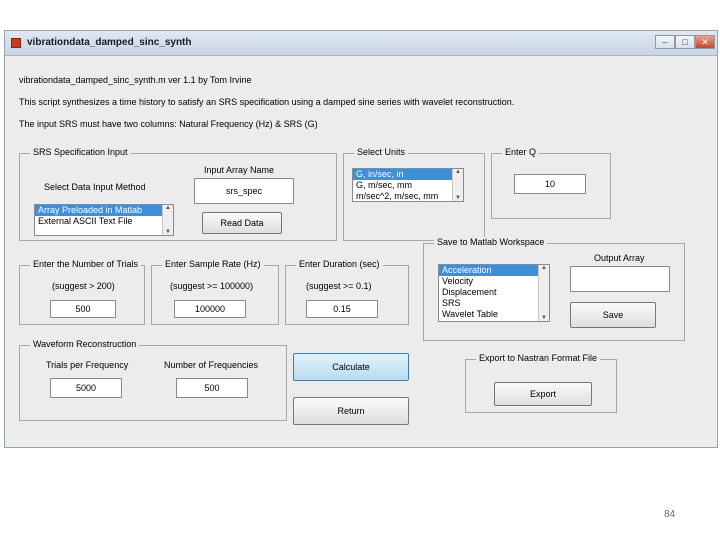 The height and width of the screenshot is (540, 720). What do you see at coordinates (213, 264) in the screenshot?
I see `sample-rate-title: Enter Sample Rate (Hz)` at bounding box center [213, 264].